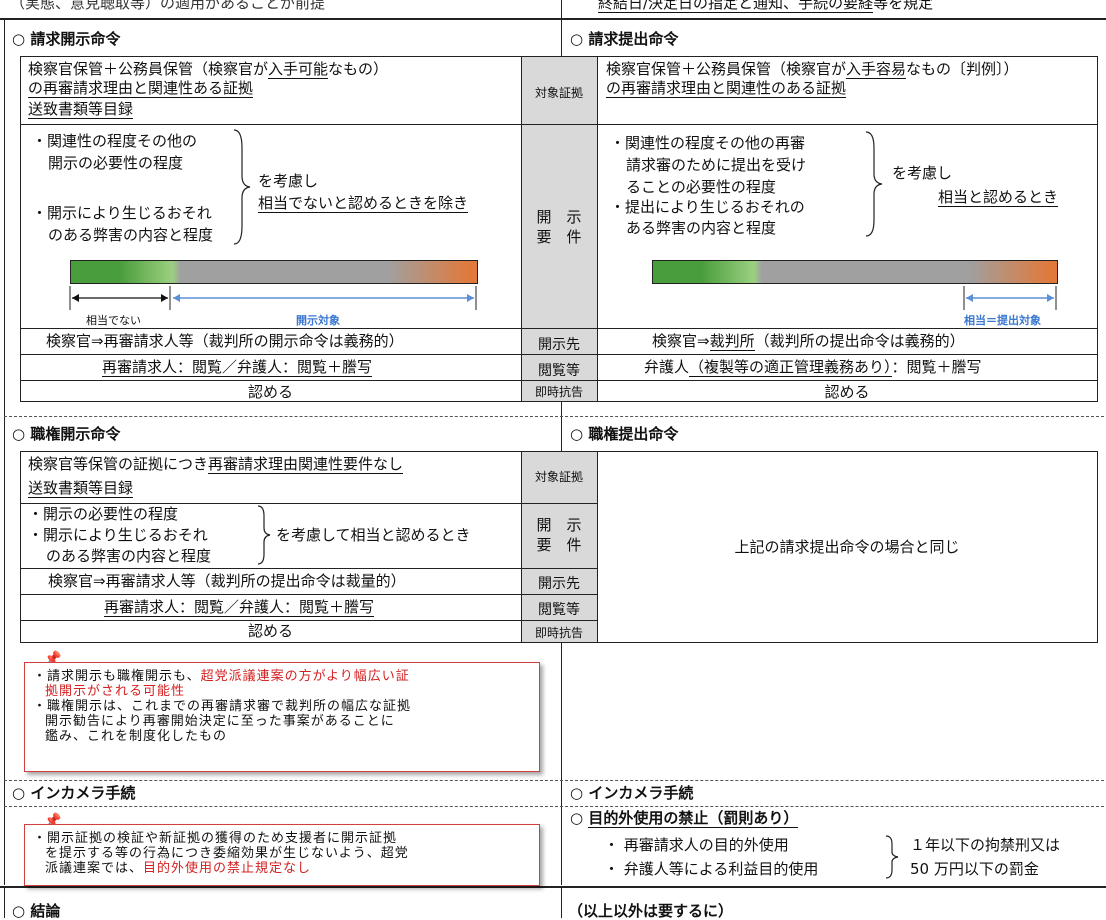  Describe the element at coordinates (136, 736) in the screenshot. I see `note-line: 鑑み、これを制度化したもの` at that location.